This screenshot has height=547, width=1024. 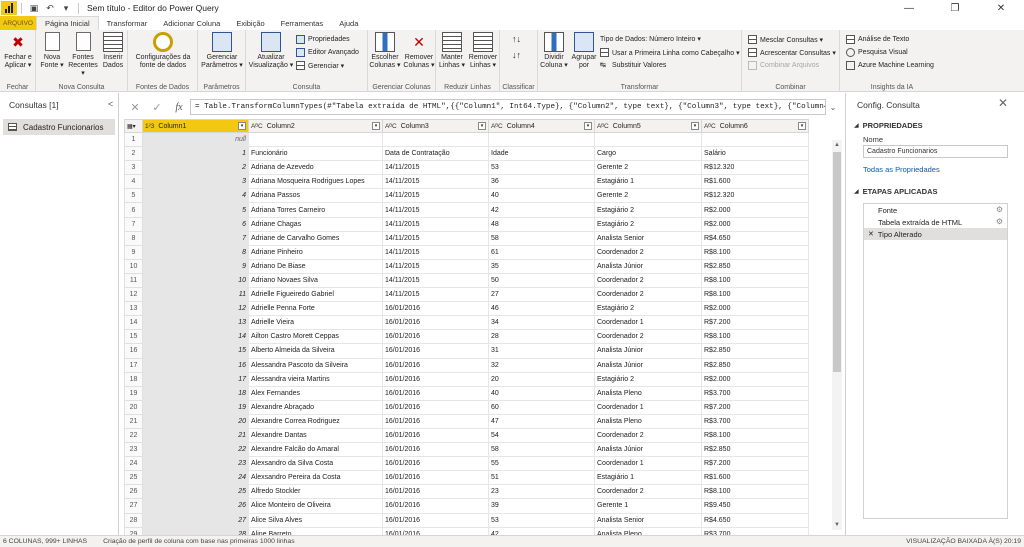 I want to click on table-cell: 5, so click(x=195, y=210).